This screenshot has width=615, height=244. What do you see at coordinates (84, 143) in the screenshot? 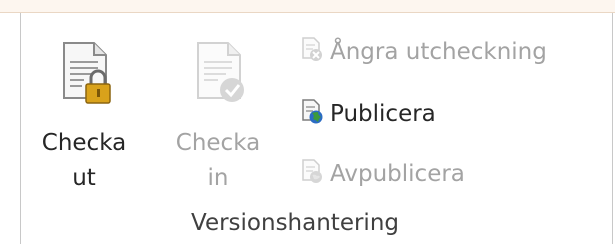
I see `check-out-label-line1: Checka` at bounding box center [84, 143].